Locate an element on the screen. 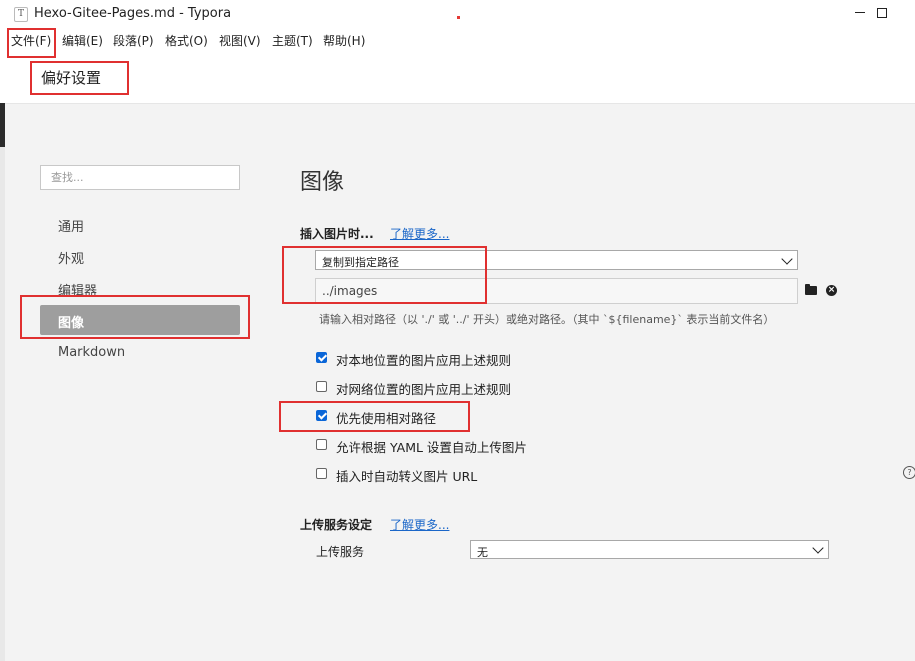 Image resolution: width=915 pixels, height=661 pixels. option-escape-url-label: 插入时自动转义图片 URL is located at coordinates (407, 476).